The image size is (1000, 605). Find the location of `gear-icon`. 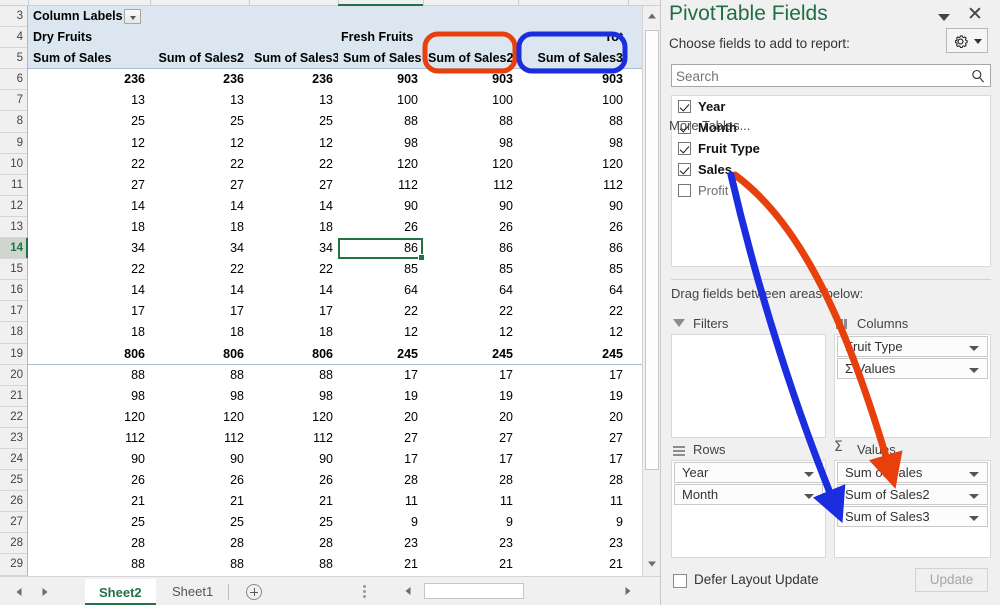

gear-icon is located at coordinates (967, 40).